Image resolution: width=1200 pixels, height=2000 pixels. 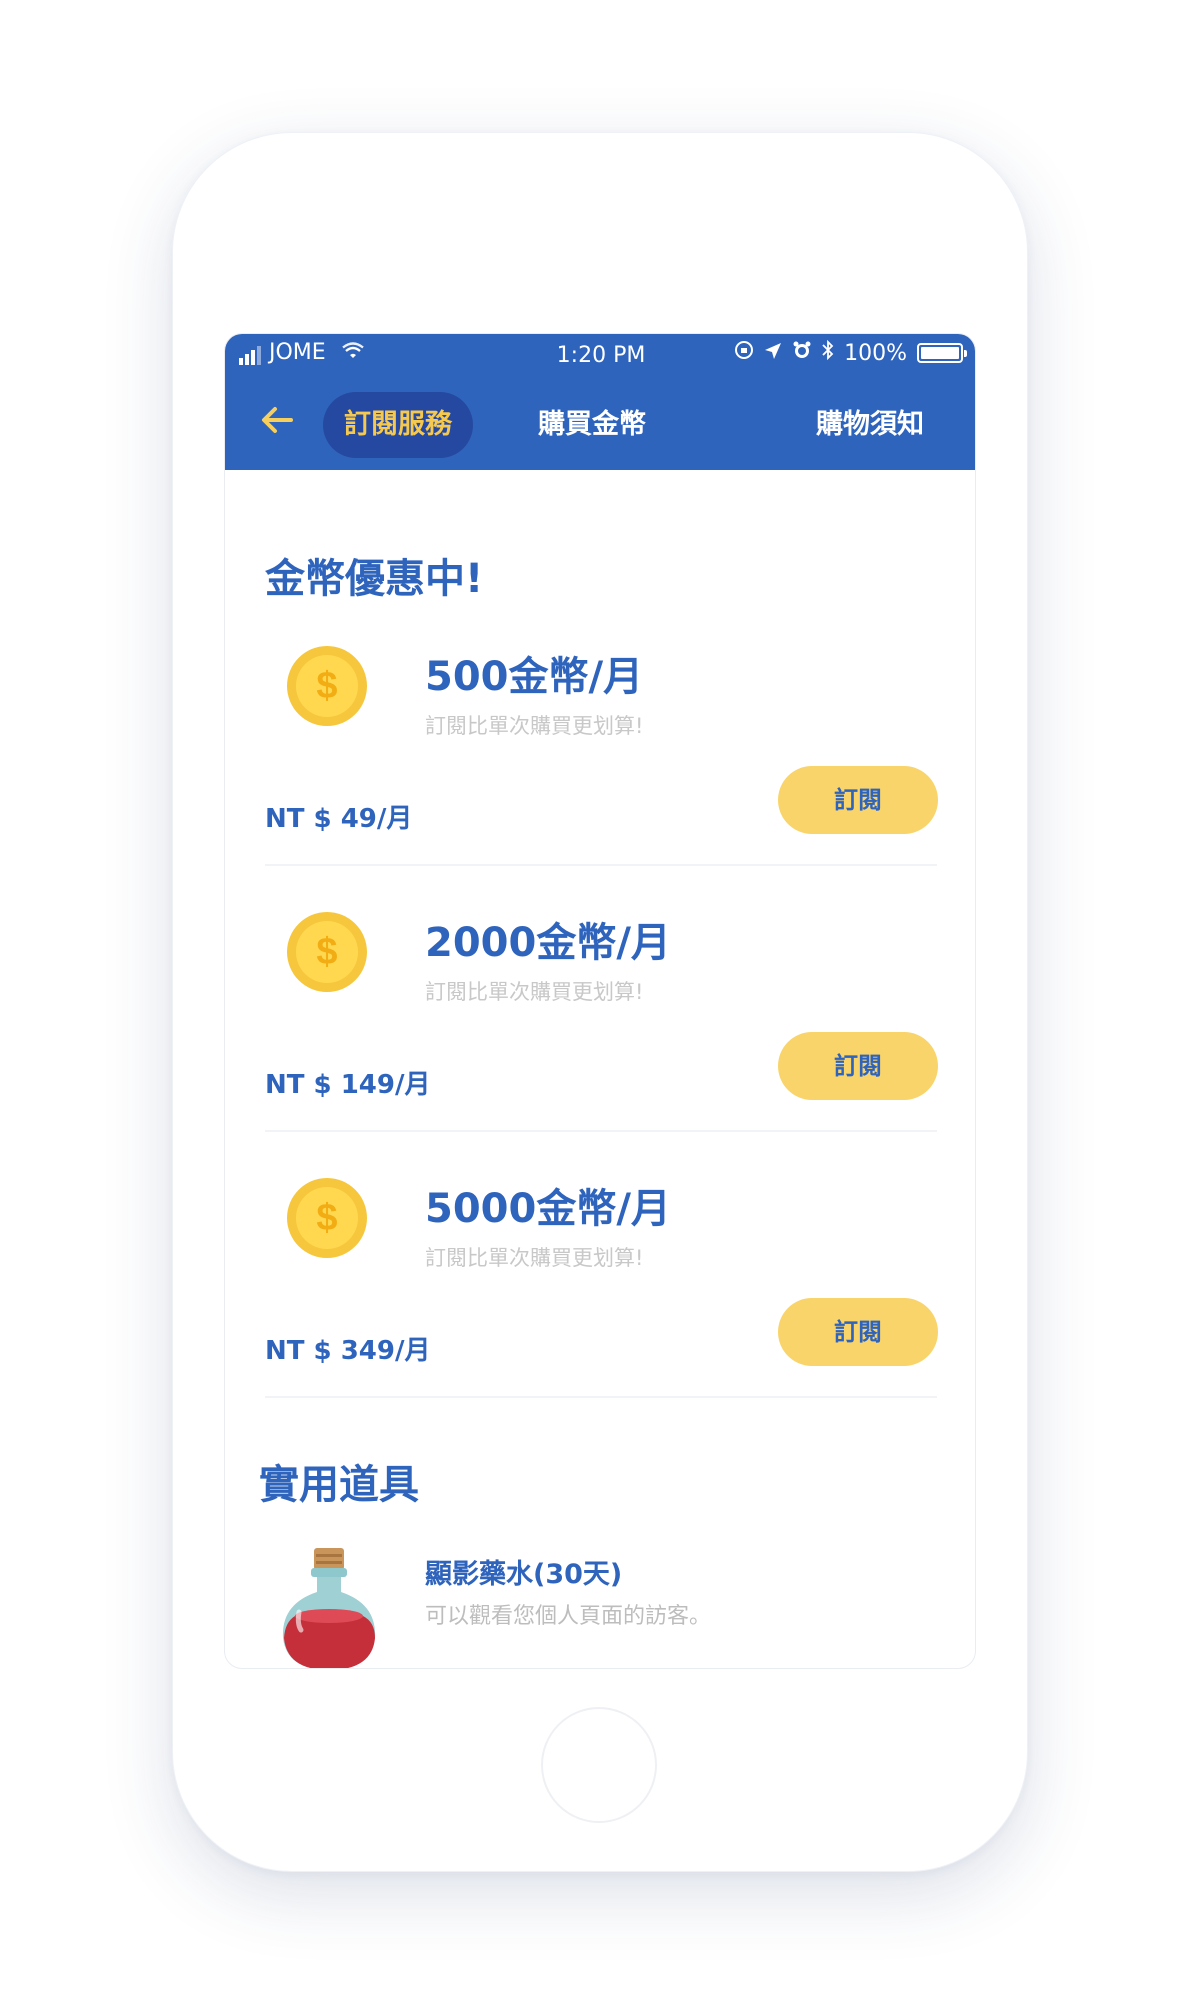 I want to click on top-bar: JOME 1:20 PM 100% 訂閱服務 購買金幣 購物須知, so click(x=600, y=402).